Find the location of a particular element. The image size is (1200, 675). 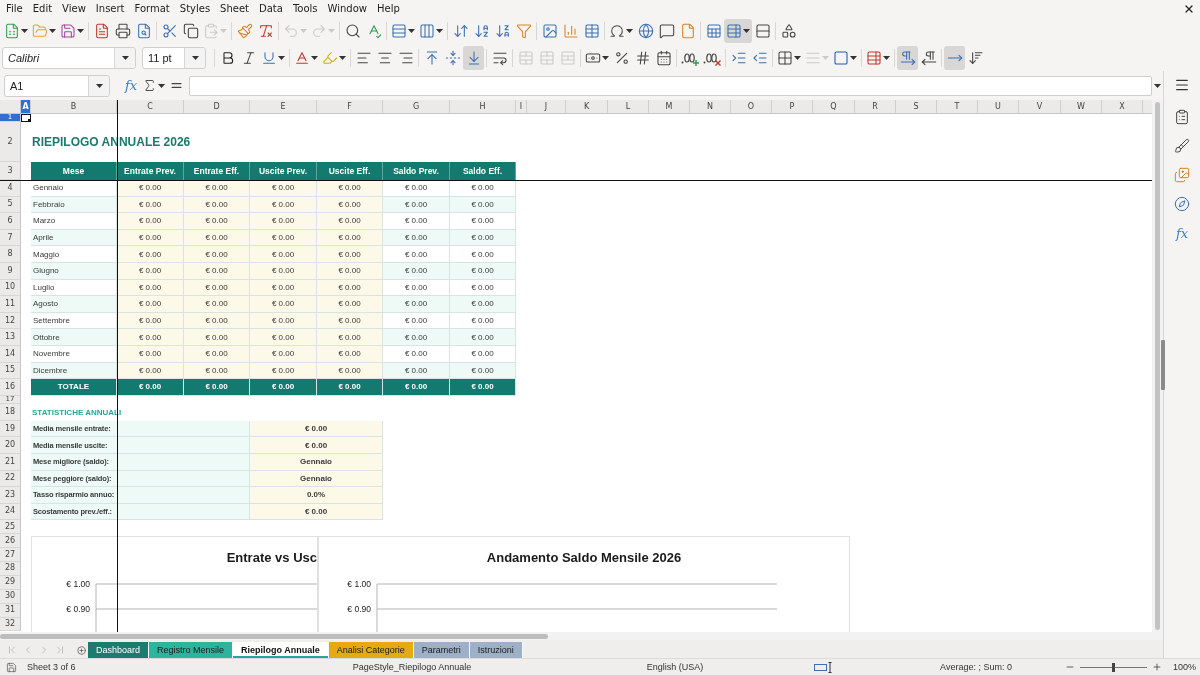

name-box-dropdown is located at coordinates (98, 85).